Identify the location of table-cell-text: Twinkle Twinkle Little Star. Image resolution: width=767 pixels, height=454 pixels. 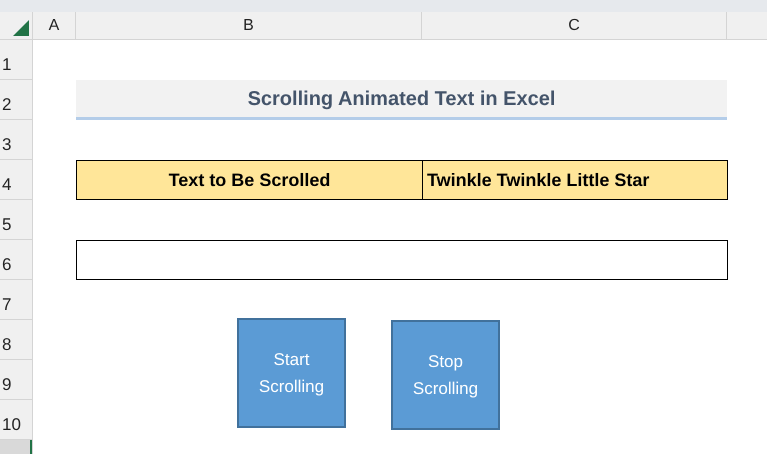
(538, 180).